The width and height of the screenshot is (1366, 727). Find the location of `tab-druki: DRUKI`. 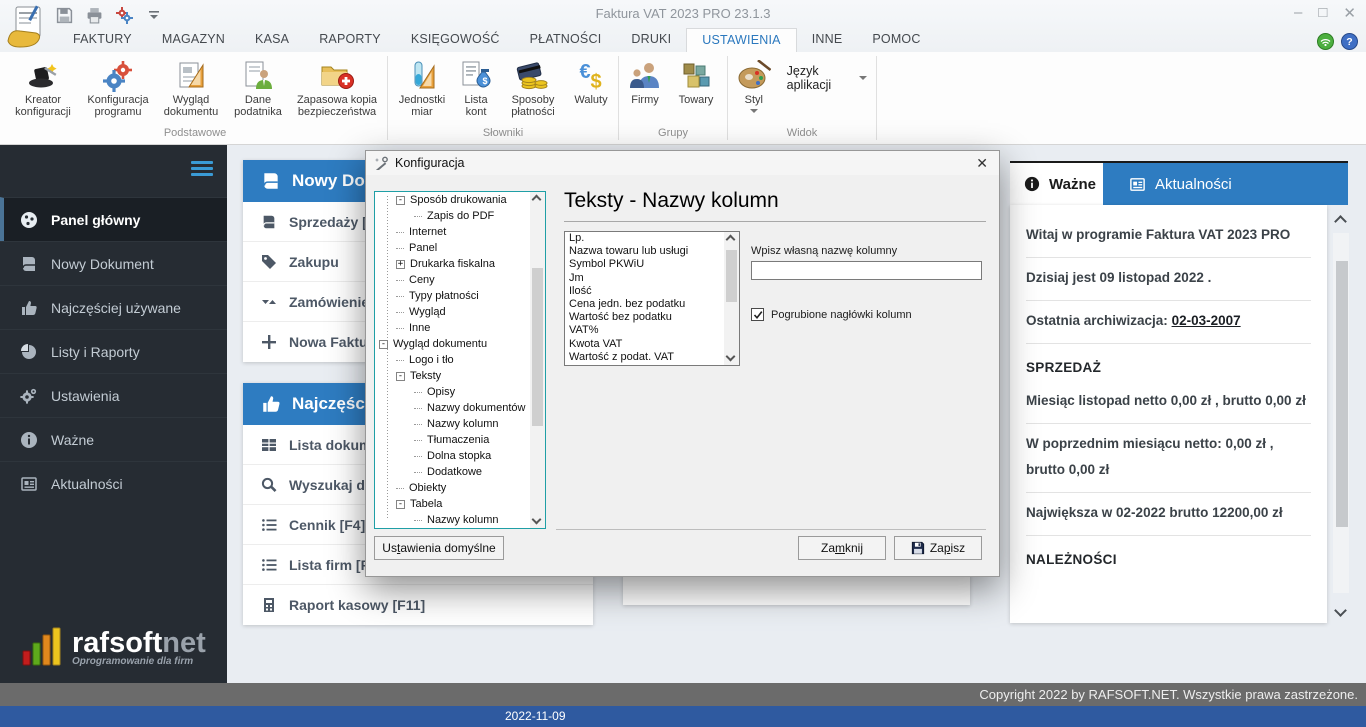

tab-druki: DRUKI is located at coordinates (651, 40).